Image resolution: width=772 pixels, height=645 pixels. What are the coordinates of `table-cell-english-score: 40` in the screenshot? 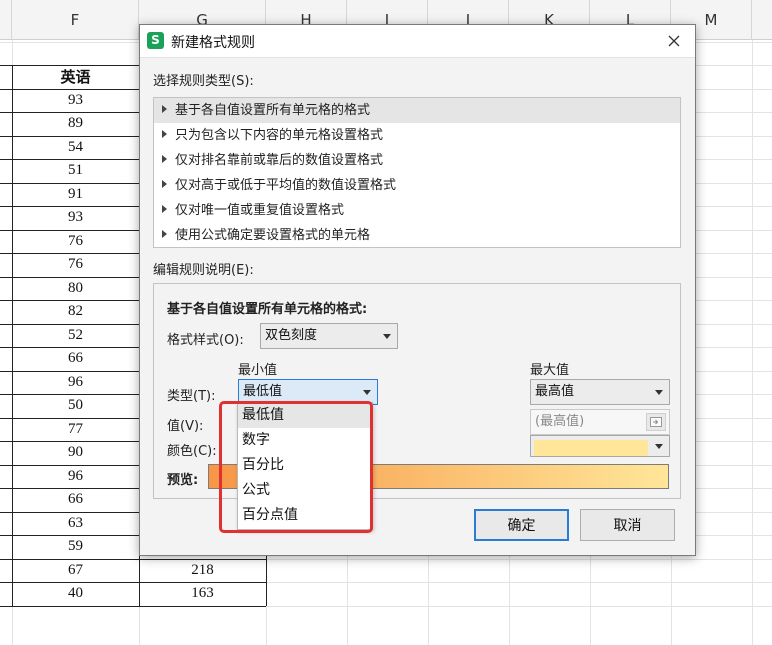 It's located at (75, 593).